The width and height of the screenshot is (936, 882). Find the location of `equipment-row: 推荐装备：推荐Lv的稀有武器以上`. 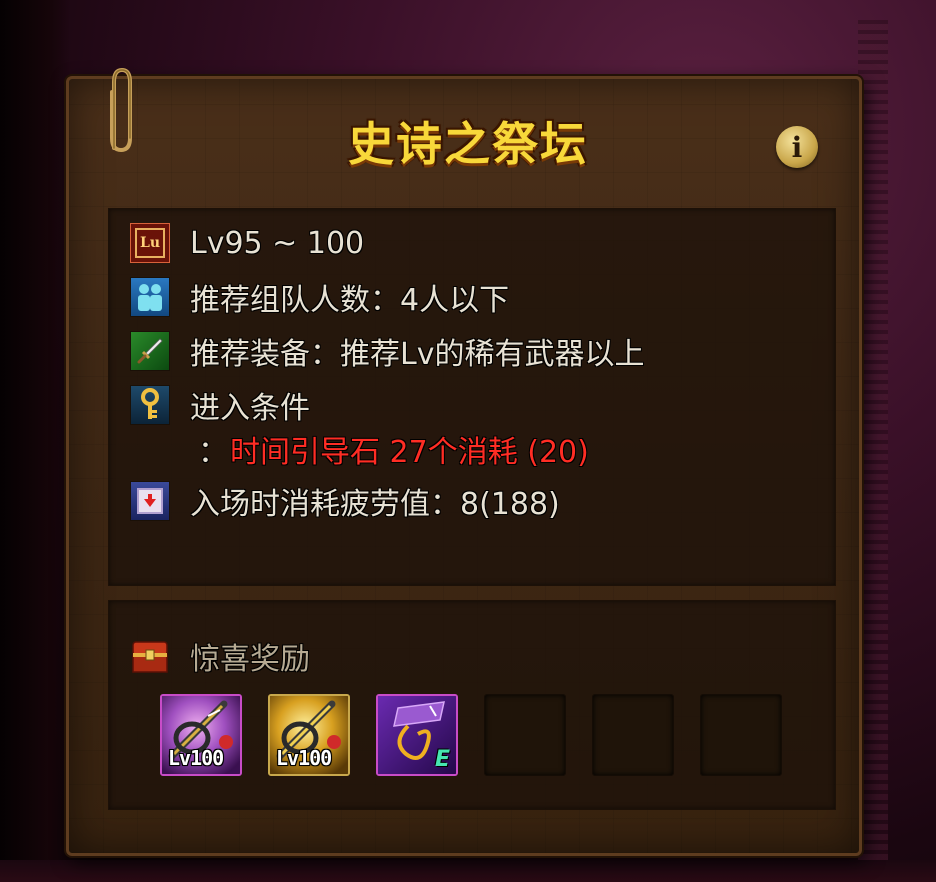

equipment-row: 推荐装备：推荐Lv的稀有武器以上 is located at coordinates (387, 351).